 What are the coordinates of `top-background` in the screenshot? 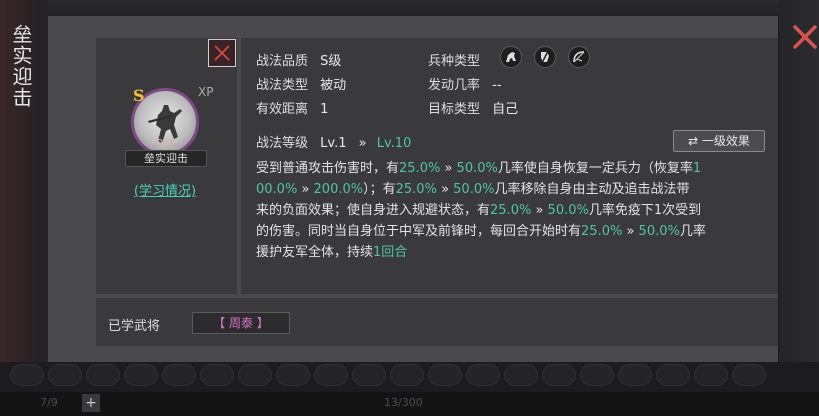 It's located at (409, 8).